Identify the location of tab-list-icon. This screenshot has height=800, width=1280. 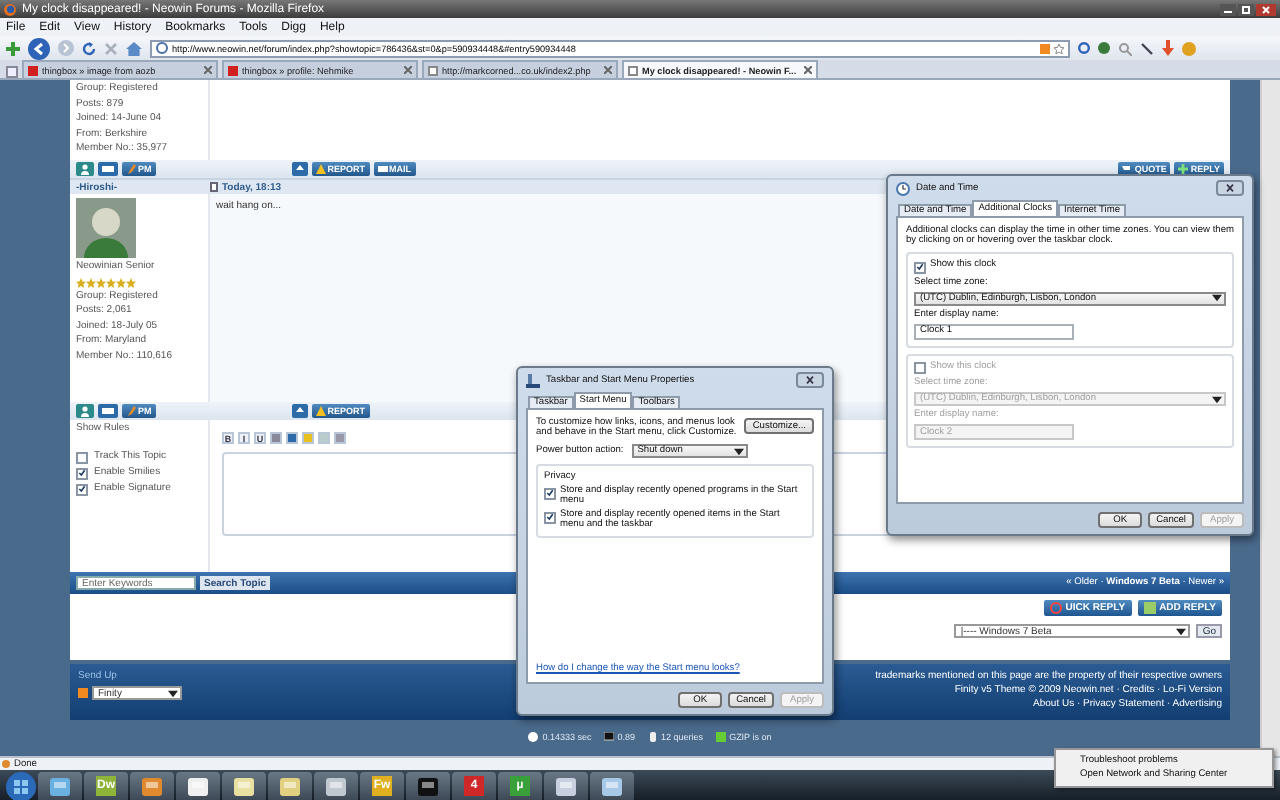
(12, 72).